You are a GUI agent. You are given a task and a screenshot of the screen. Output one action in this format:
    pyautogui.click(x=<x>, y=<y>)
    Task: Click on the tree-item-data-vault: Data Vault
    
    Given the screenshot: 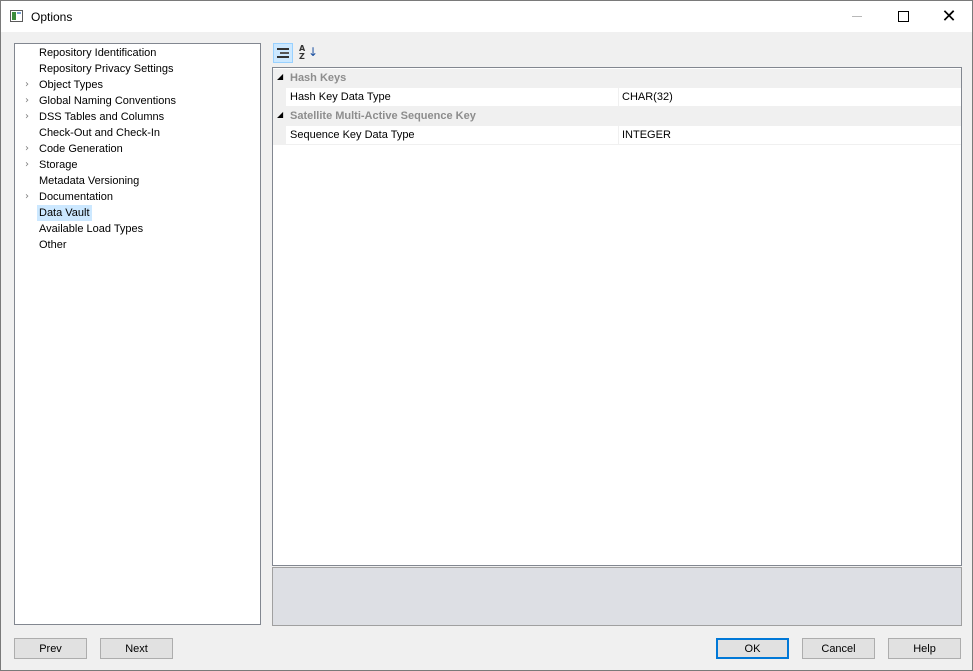 What is the action you would take?
    pyautogui.click(x=64, y=213)
    